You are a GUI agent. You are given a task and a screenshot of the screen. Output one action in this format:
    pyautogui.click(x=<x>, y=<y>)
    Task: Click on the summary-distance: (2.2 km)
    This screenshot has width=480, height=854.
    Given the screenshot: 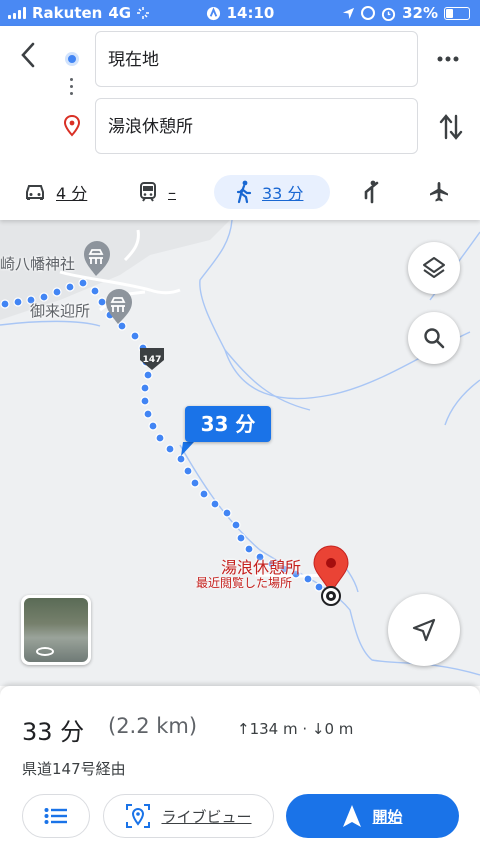 What is the action you would take?
    pyautogui.click(x=153, y=726)
    